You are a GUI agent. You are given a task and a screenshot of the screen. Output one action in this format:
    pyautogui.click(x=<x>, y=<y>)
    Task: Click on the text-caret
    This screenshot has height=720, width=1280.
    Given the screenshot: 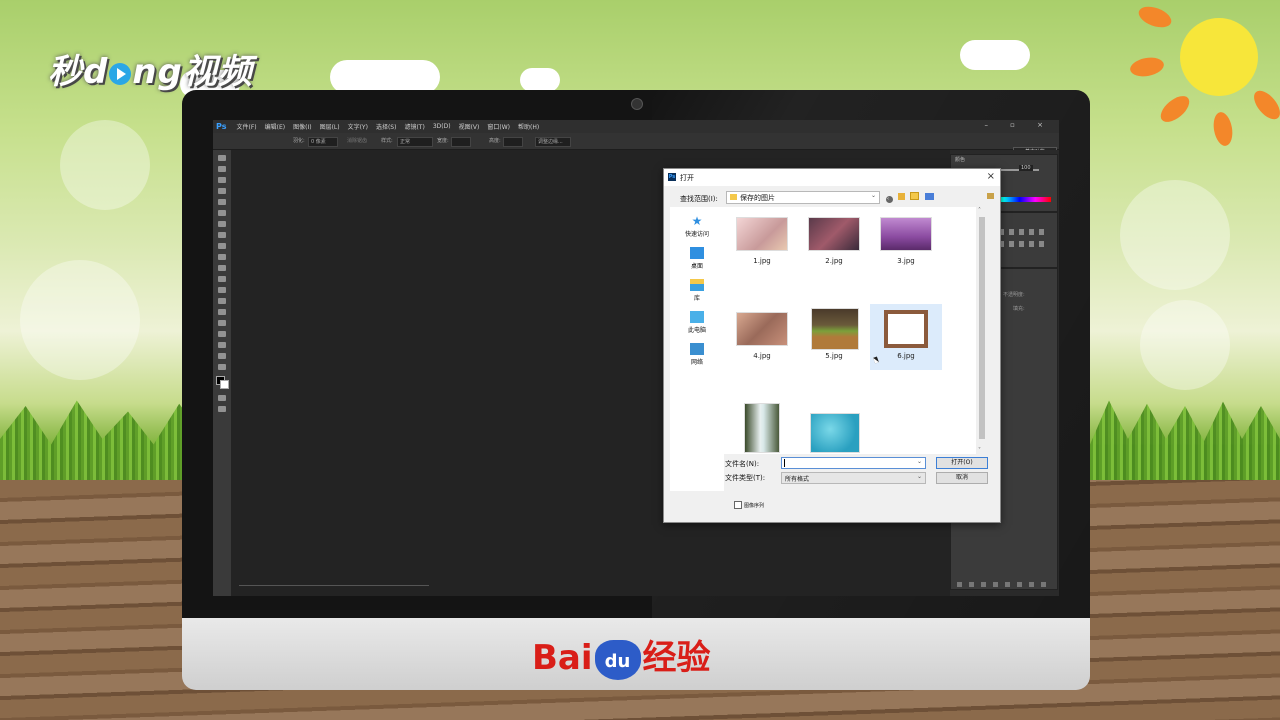 What is the action you would take?
    pyautogui.click(x=784, y=463)
    